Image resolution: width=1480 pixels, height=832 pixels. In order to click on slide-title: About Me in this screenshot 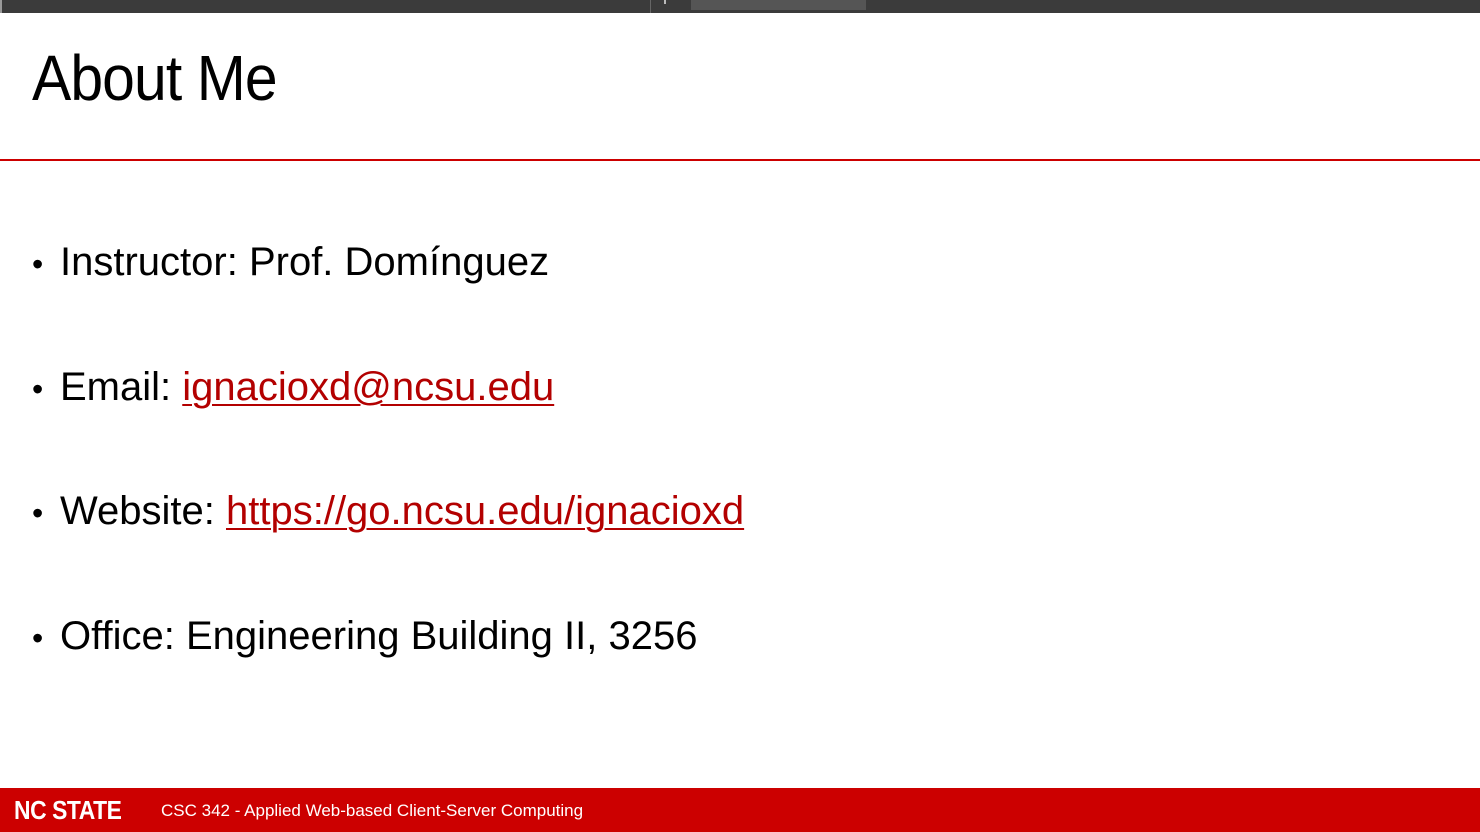, I will do `click(155, 78)`.